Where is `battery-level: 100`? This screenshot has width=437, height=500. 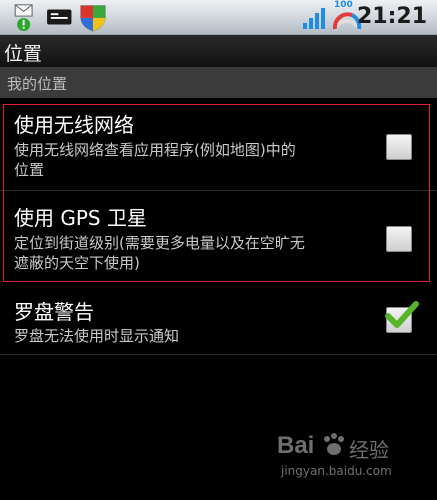
battery-level: 100 is located at coordinates (343, 5).